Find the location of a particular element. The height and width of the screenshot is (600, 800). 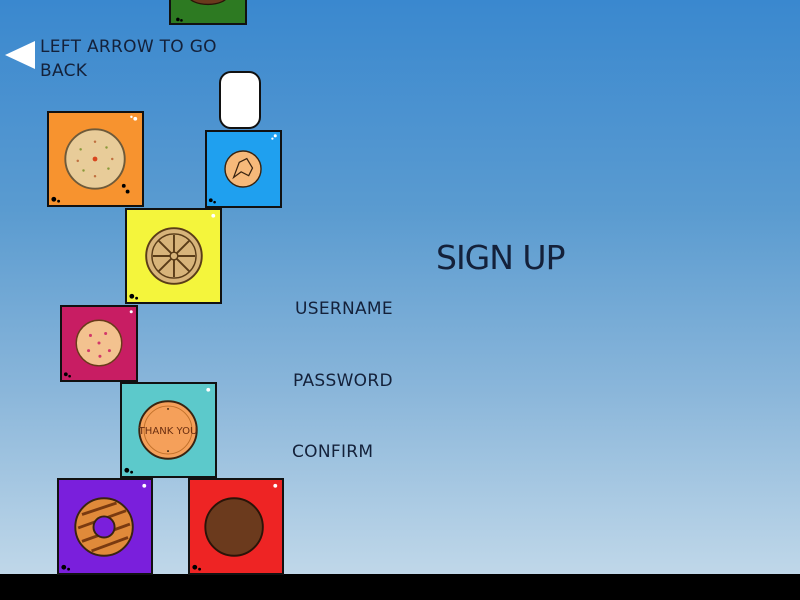

cookie-box-orange is located at coordinates (95, 159).